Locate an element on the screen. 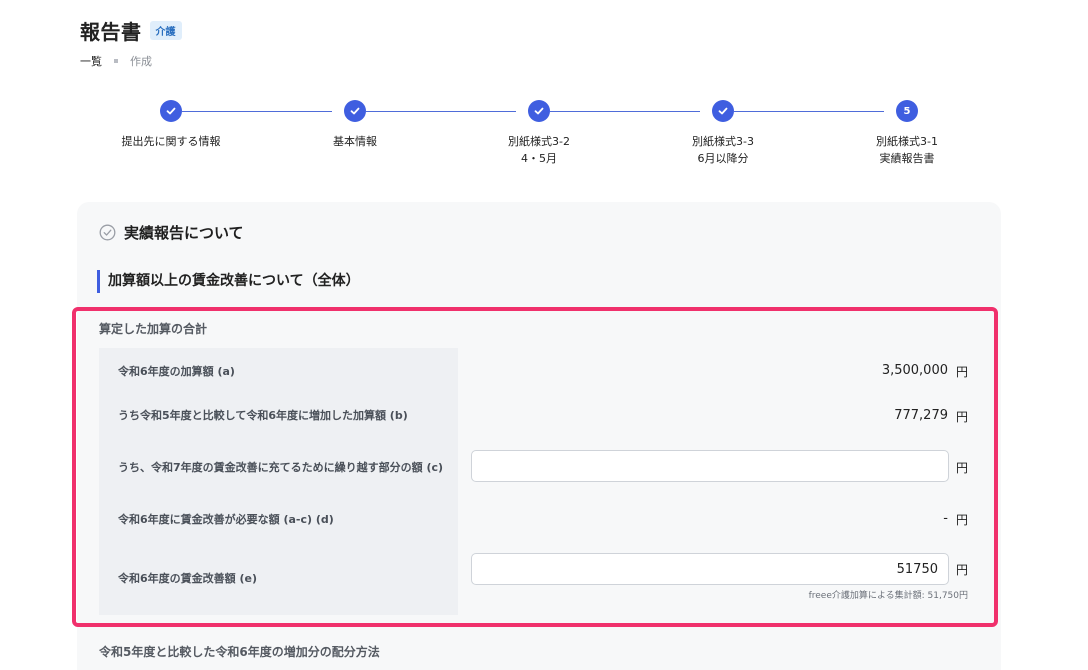 Image resolution: width=1088 pixels, height=670 pixels. step-3: 別紙様式3-2 4・5月 is located at coordinates (539, 133).